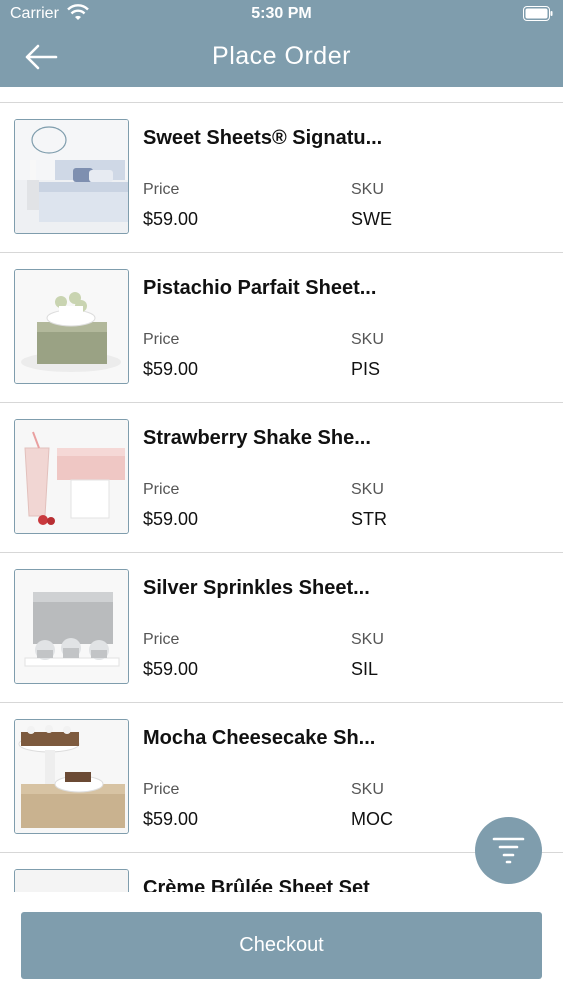 The width and height of the screenshot is (563, 1000). I want to click on product-name: Crème Brûlée Sheet Set, so click(256, 885).